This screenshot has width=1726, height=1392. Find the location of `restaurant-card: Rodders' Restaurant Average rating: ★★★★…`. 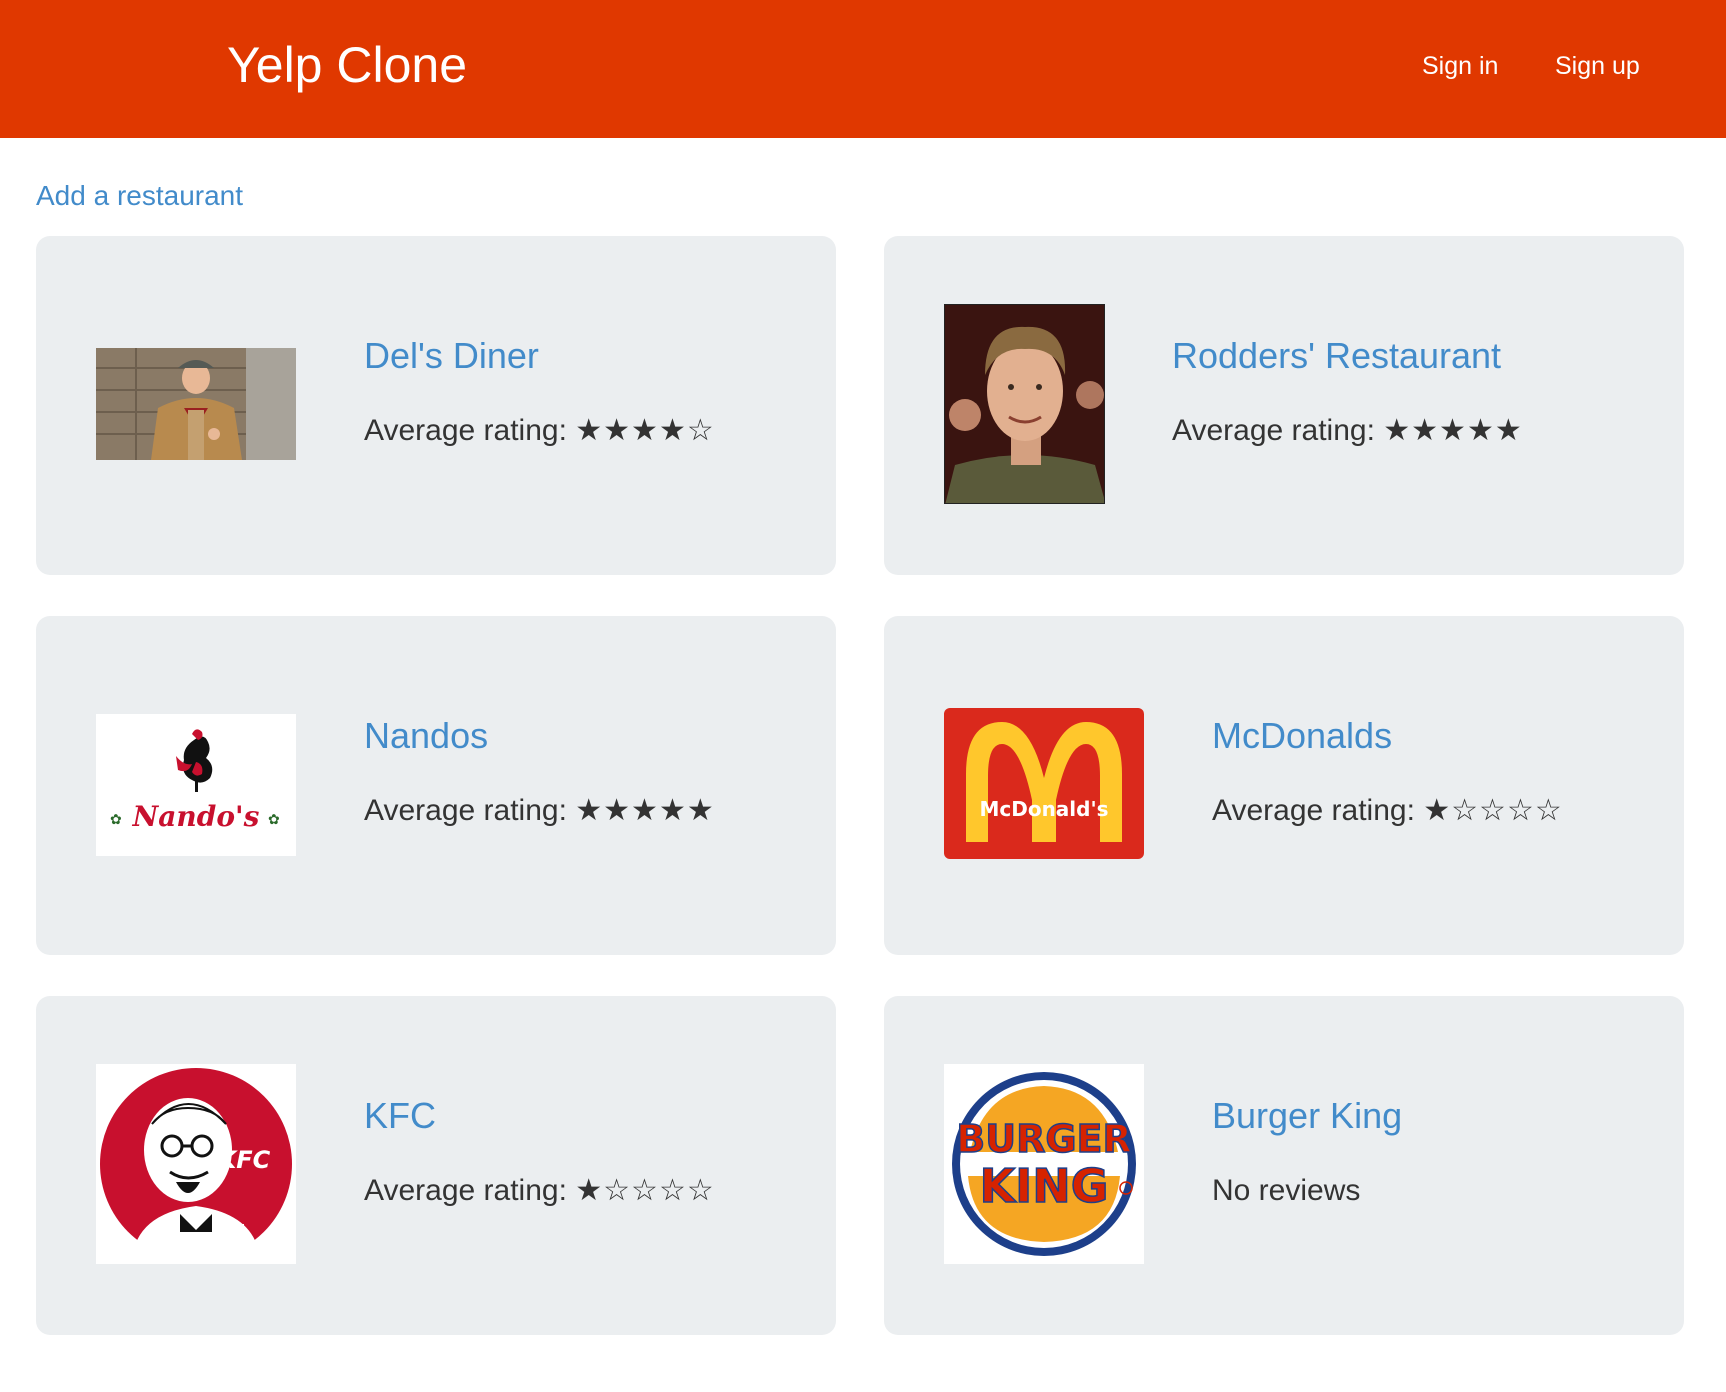

restaurant-card: Rodders' Restaurant Average rating: ★★★★… is located at coordinates (1284, 405).